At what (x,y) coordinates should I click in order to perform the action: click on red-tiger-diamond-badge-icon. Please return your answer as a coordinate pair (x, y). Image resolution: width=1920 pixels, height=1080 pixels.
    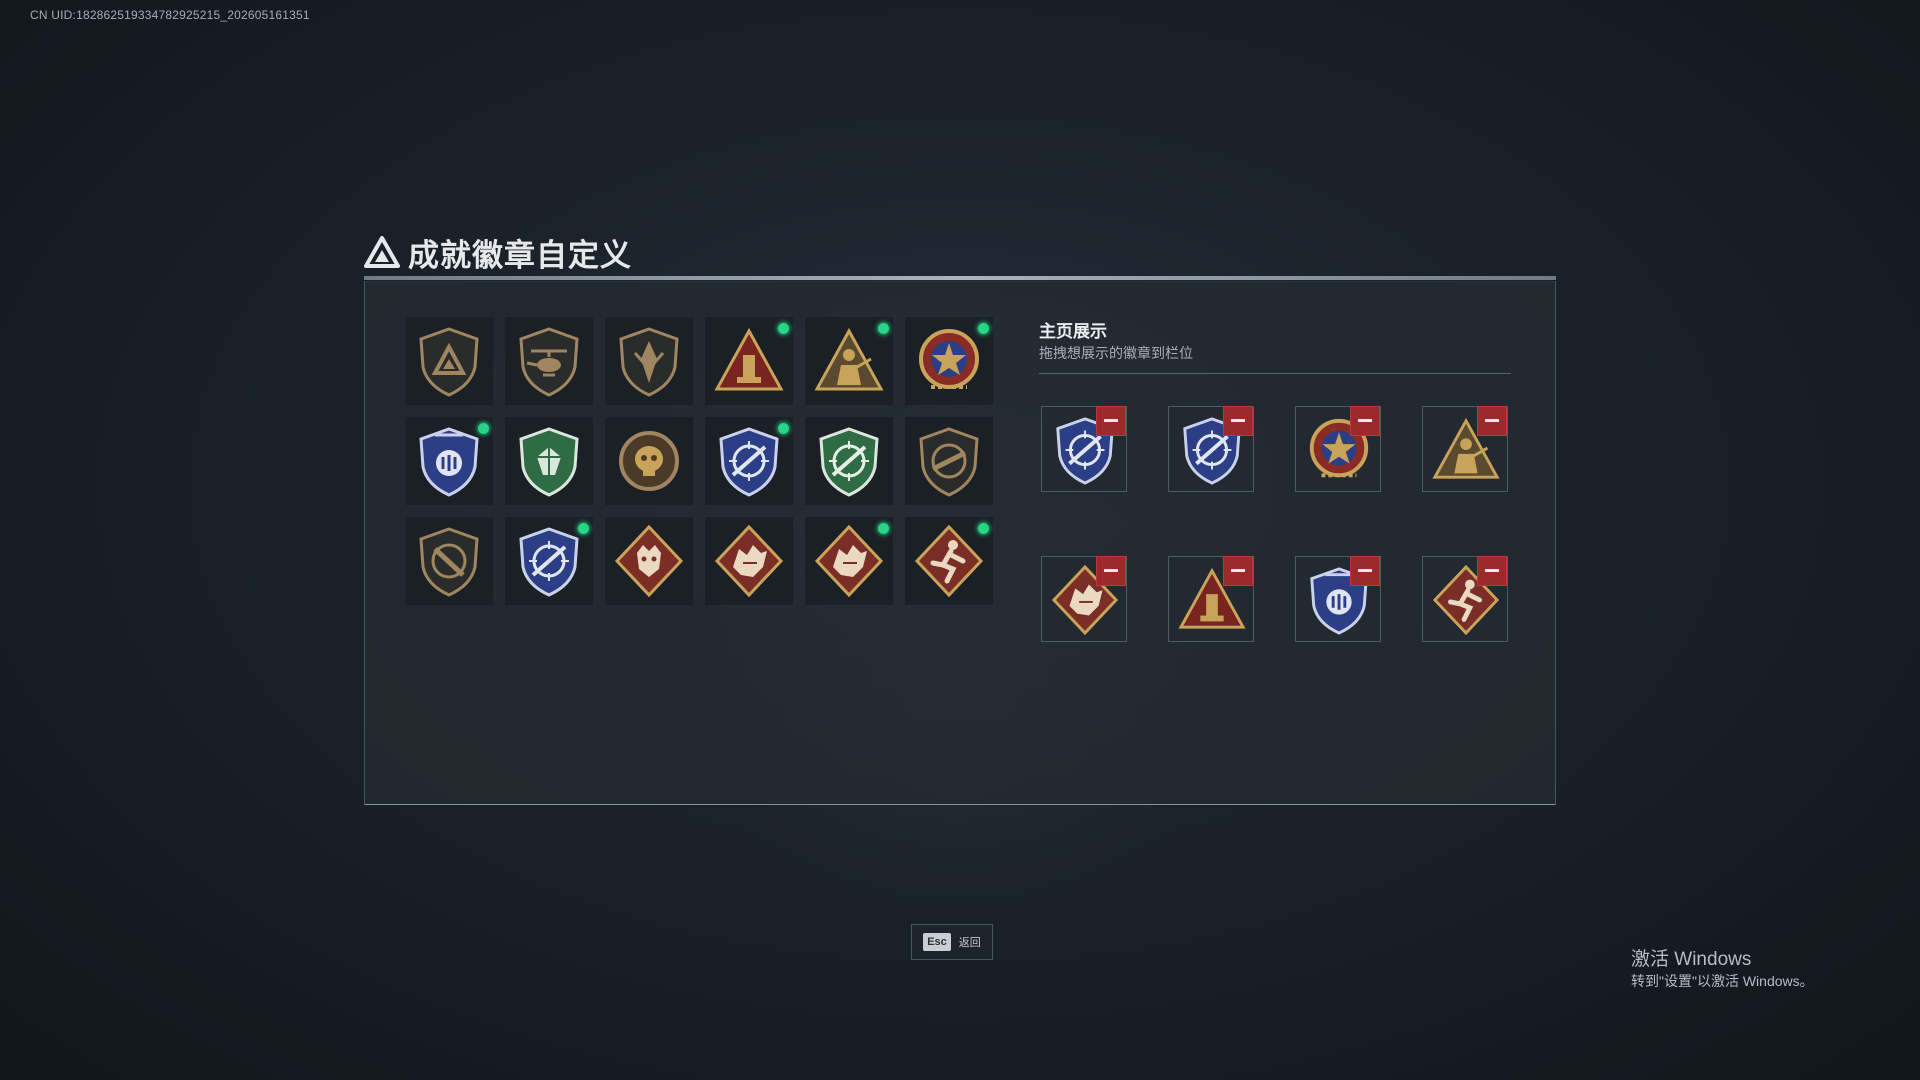
    Looking at the image, I should click on (649, 561).